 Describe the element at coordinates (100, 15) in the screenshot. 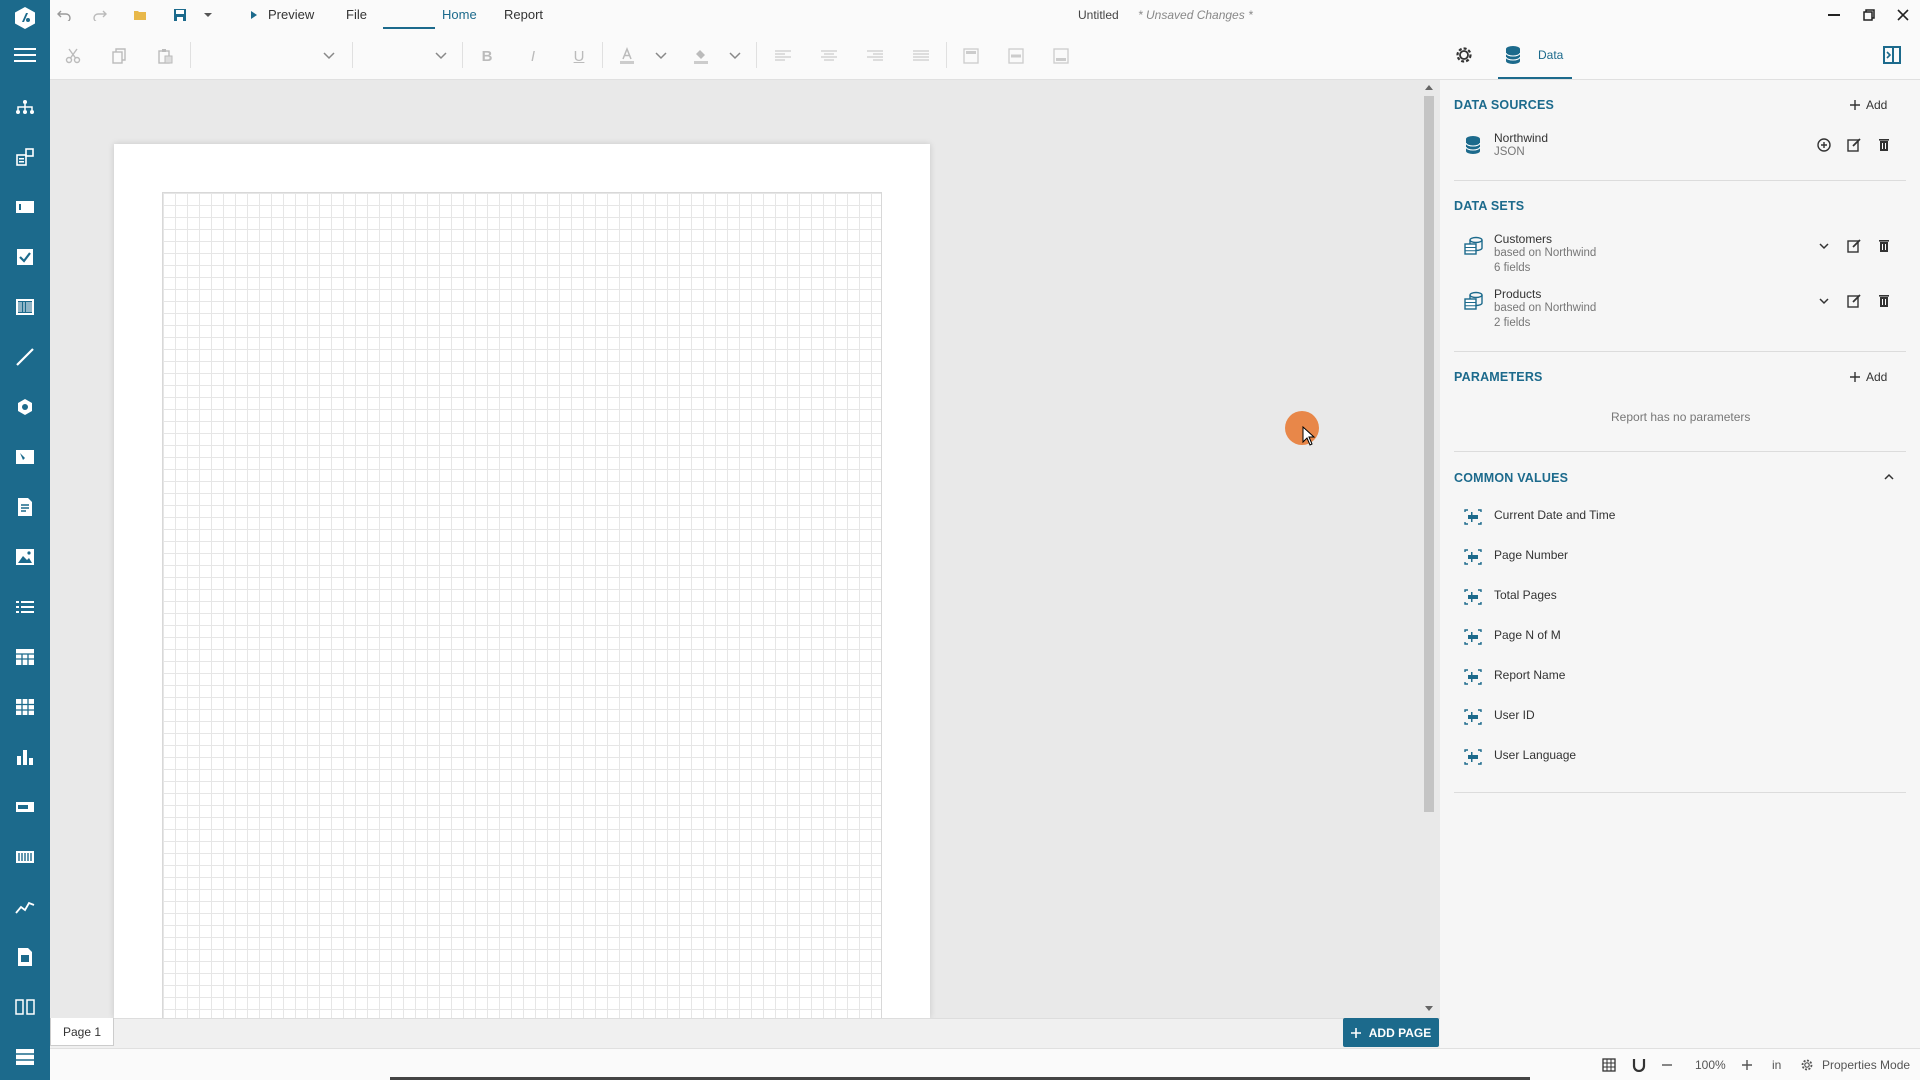

I see `redo-icon` at that location.